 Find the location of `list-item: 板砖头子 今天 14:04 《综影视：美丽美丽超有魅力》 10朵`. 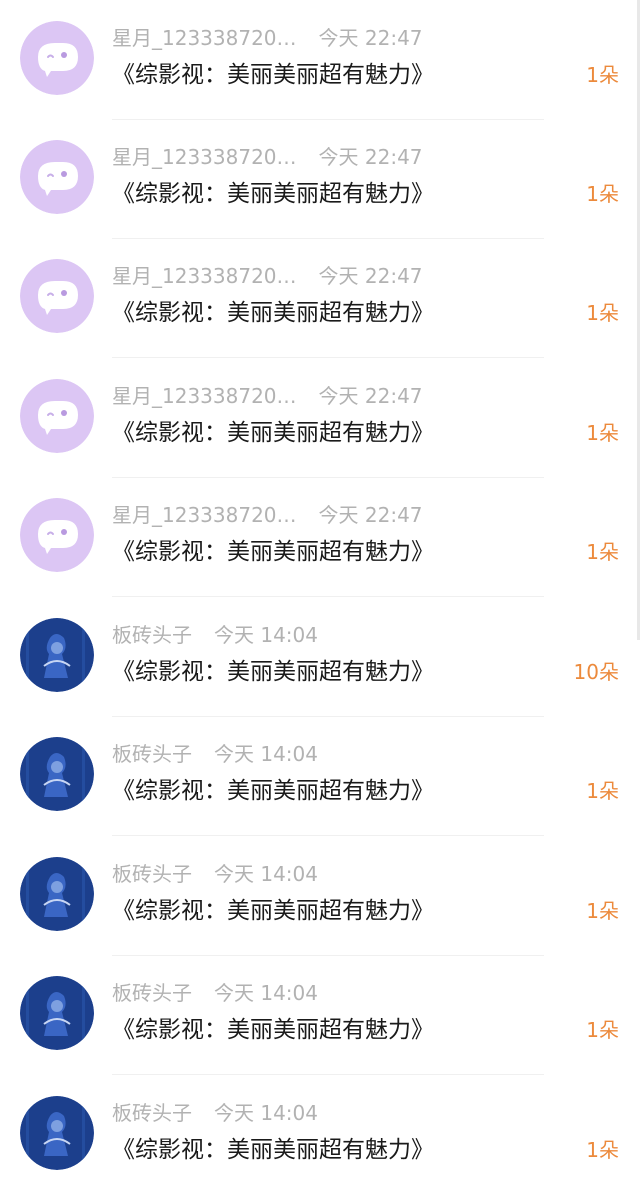

list-item: 板砖头子 今天 14:04 《综影视：美丽美丽超有魅力》 10朵 is located at coordinates (320, 657).